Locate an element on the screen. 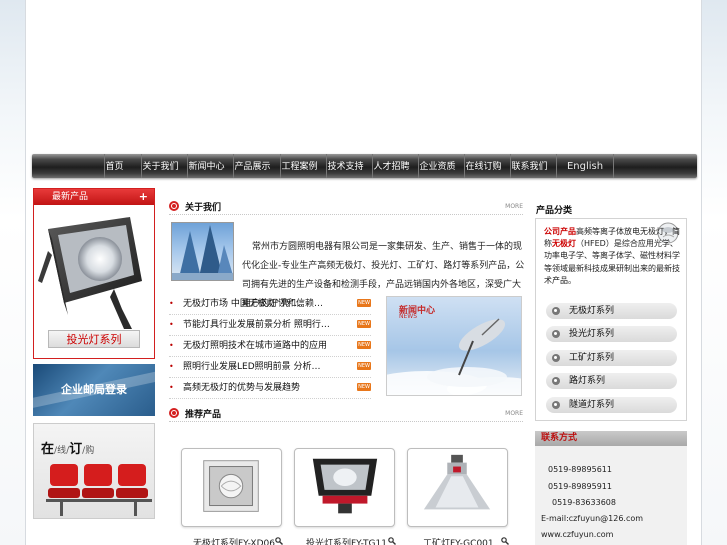  expand-icon: + is located at coordinates (143, 197).